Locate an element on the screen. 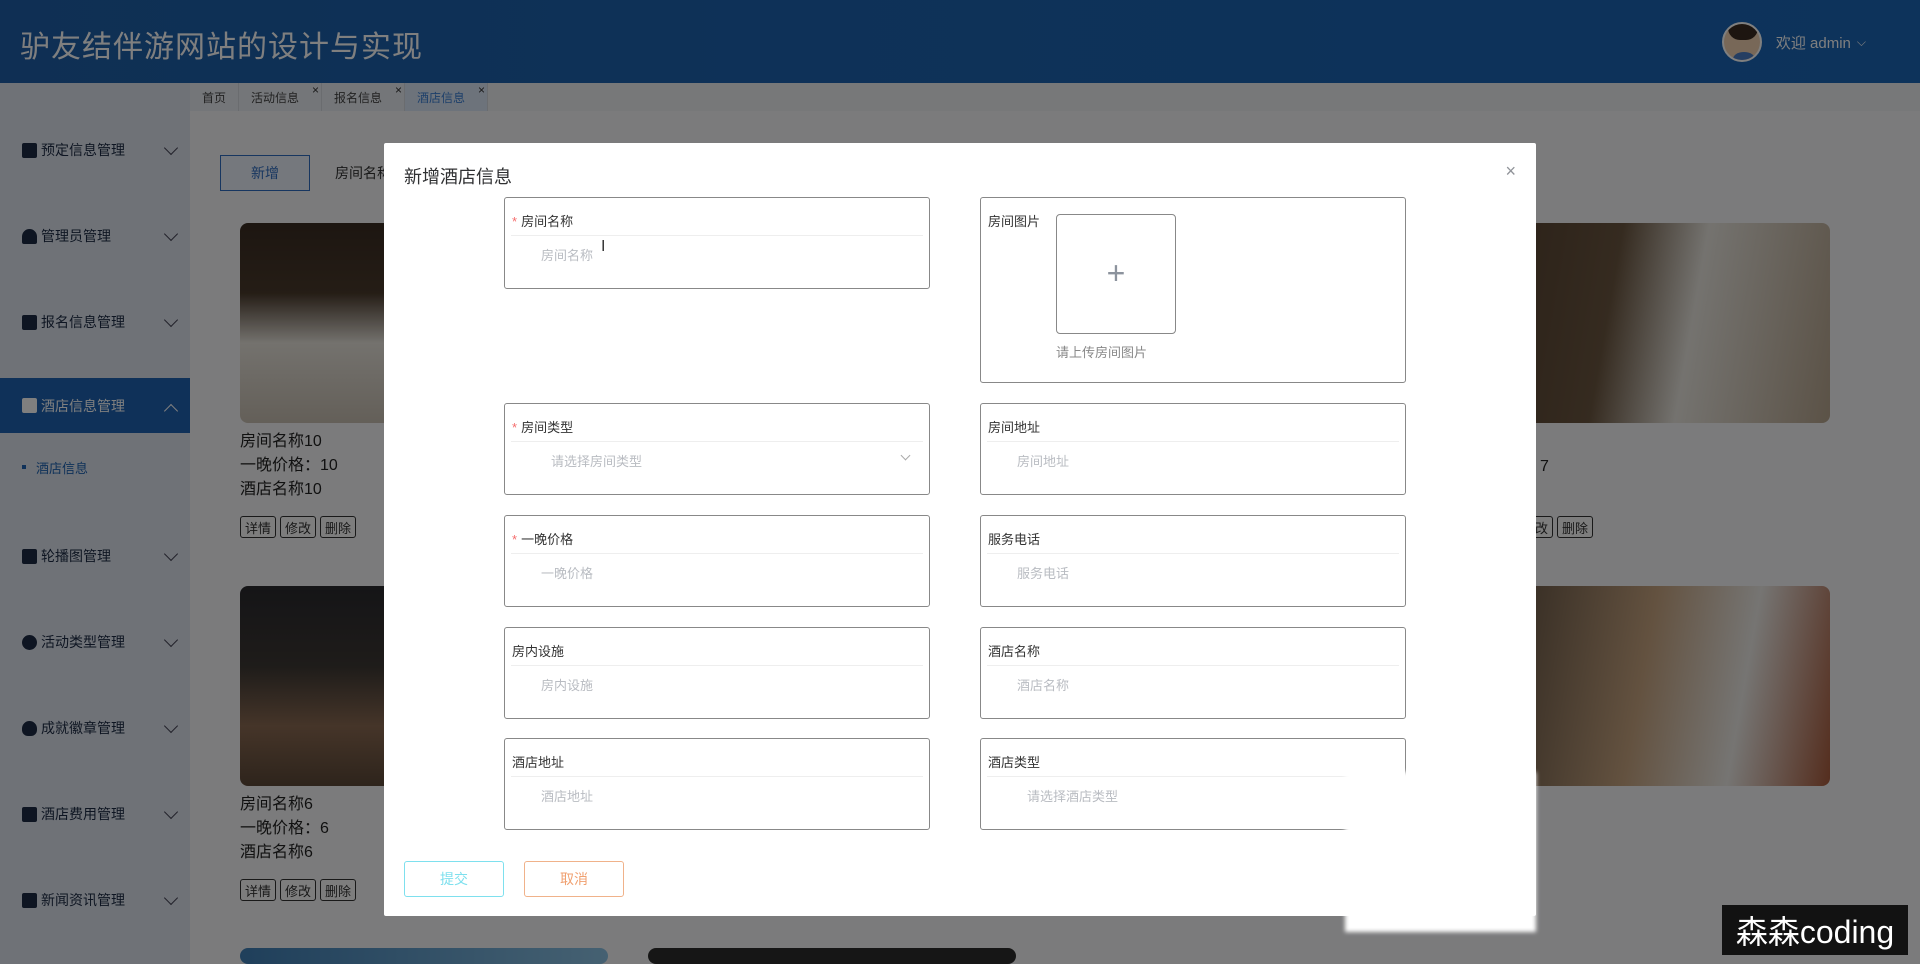  image-upload-button: + is located at coordinates (1116, 274).